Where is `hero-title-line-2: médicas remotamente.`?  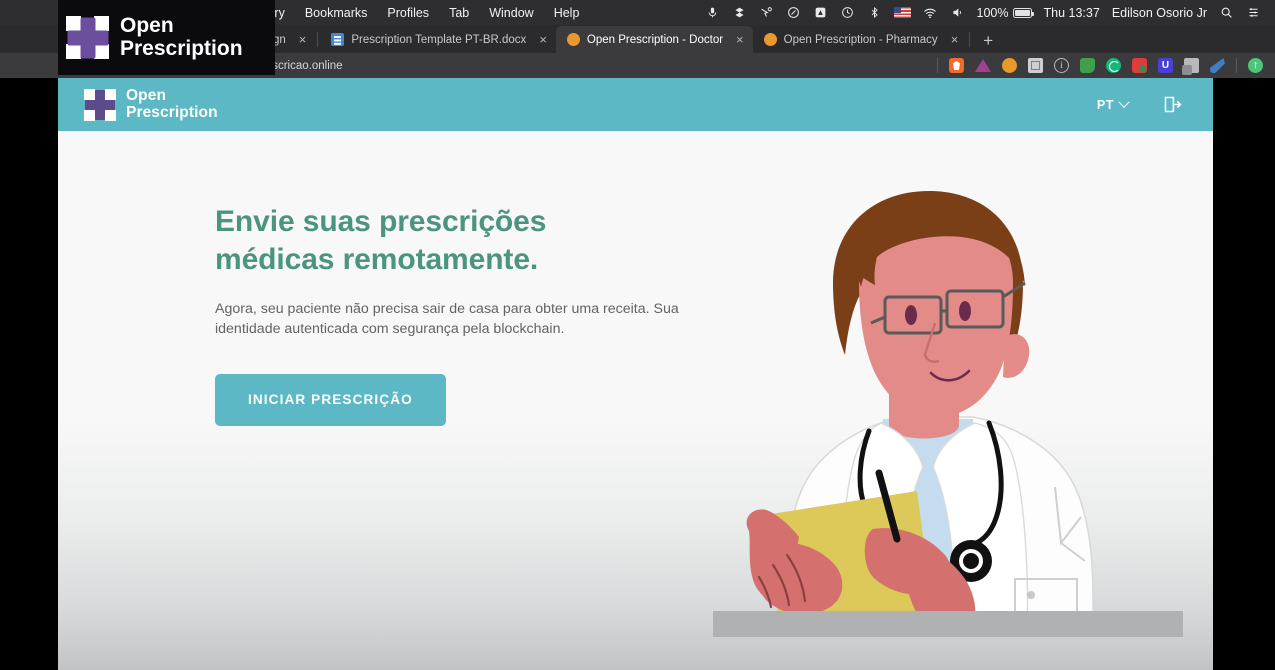
hero-title-line-2: médicas remotamente. is located at coordinates (377, 259).